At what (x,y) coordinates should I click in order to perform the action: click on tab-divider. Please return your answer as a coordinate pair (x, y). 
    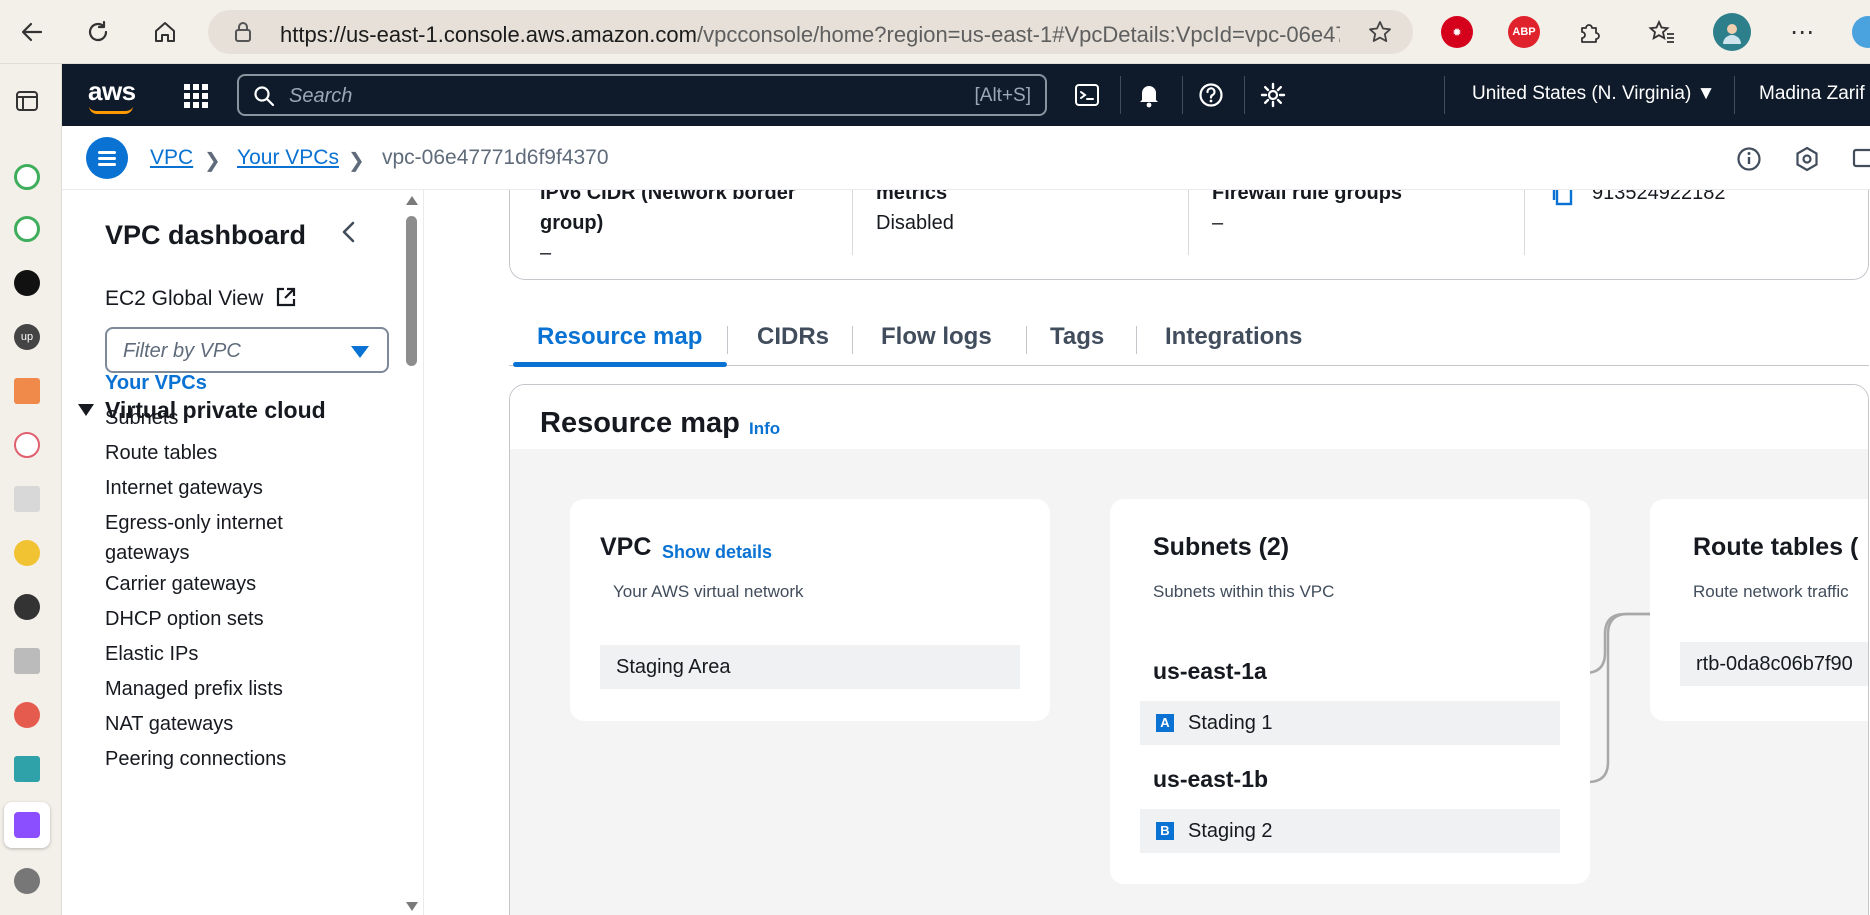
    Looking at the image, I should click on (1136, 340).